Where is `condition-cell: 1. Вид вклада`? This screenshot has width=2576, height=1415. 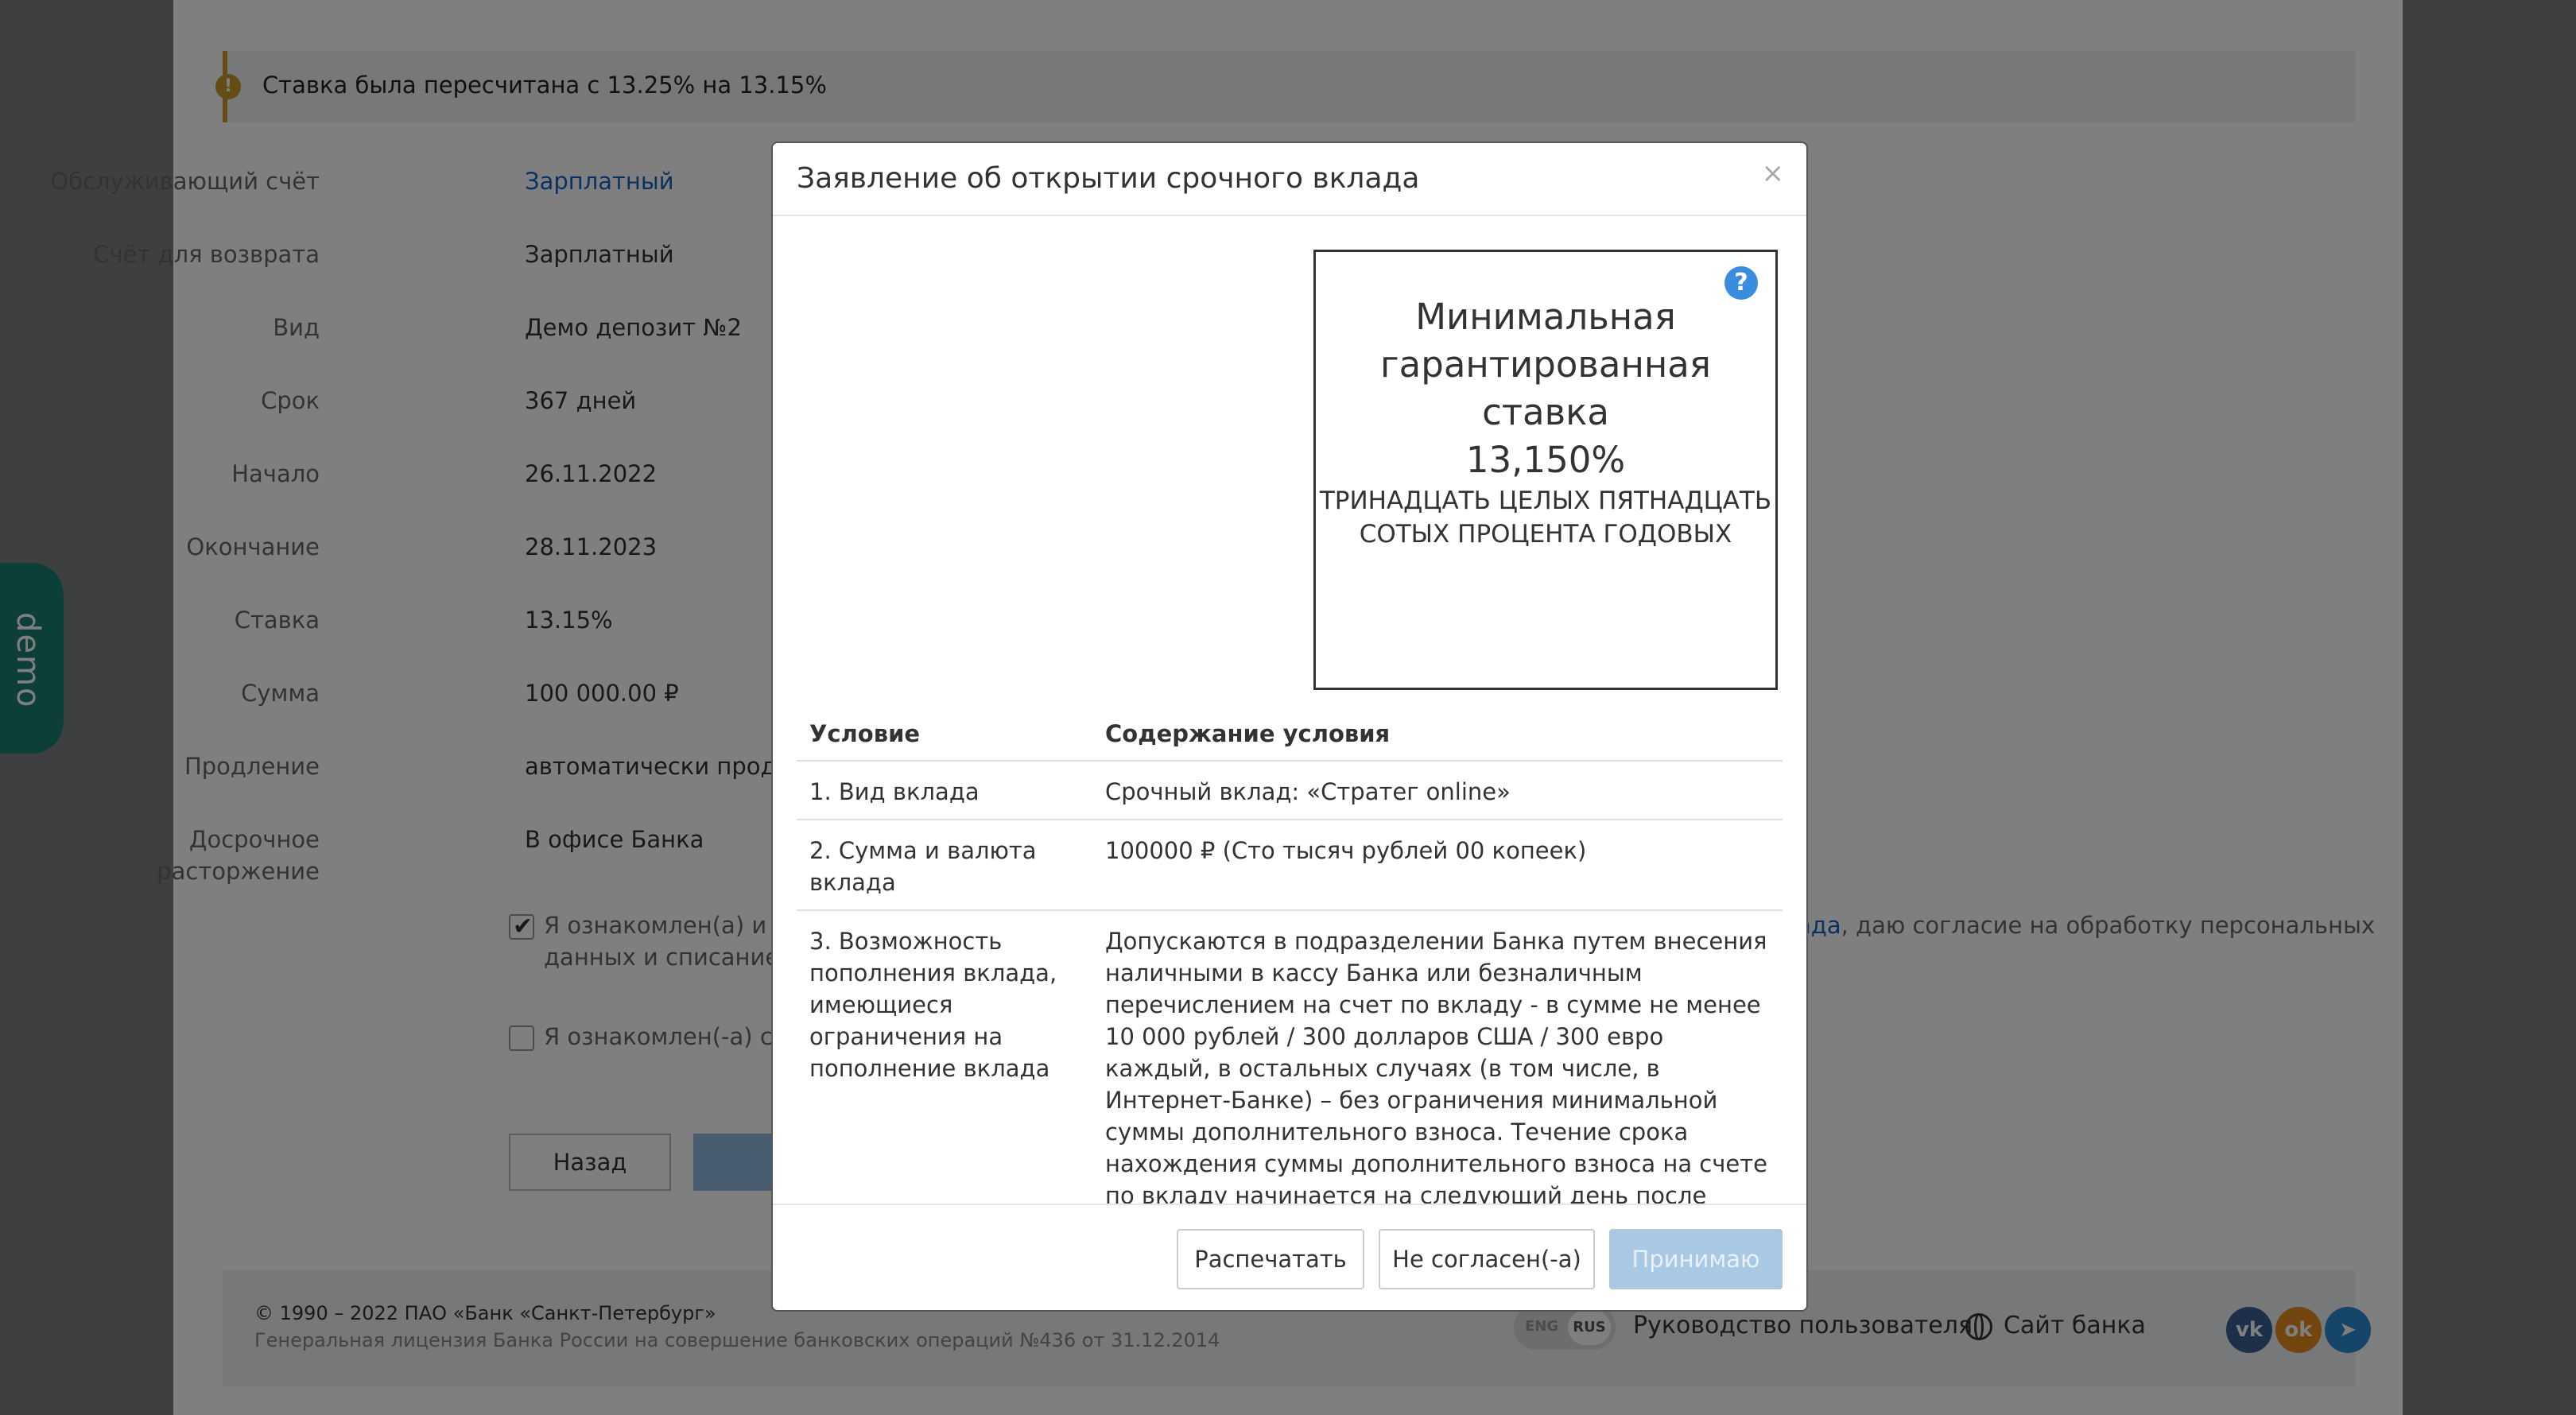 condition-cell: 1. Вид вклада is located at coordinates (894, 791).